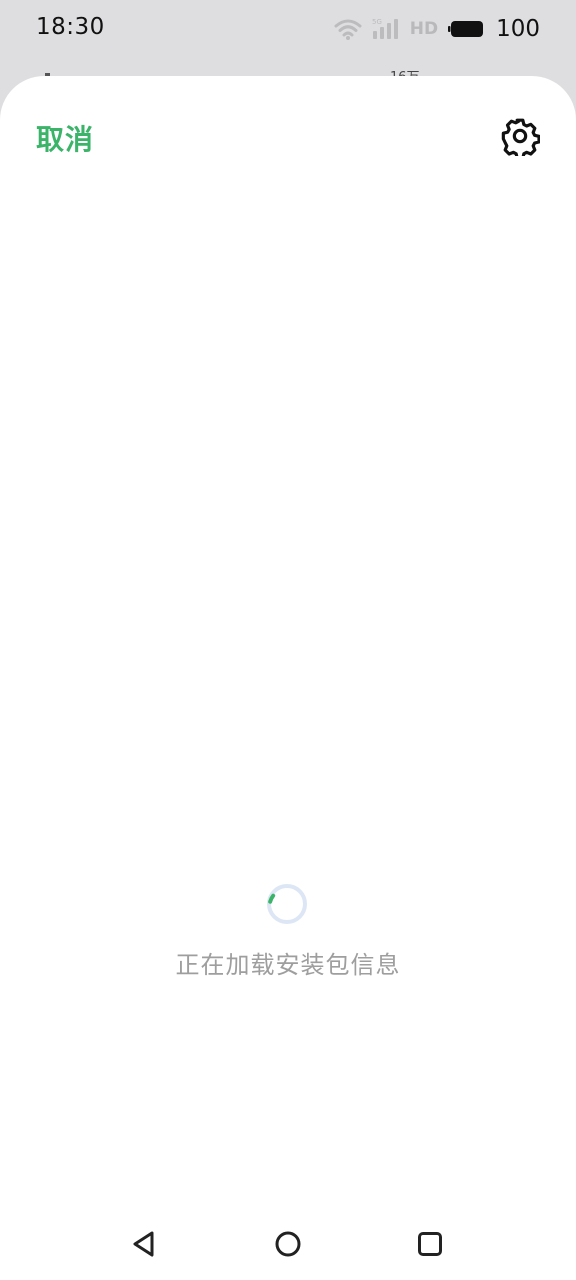 This screenshot has height=1280, width=576. I want to click on status-icons: 5G HD 100, so click(437, 29).